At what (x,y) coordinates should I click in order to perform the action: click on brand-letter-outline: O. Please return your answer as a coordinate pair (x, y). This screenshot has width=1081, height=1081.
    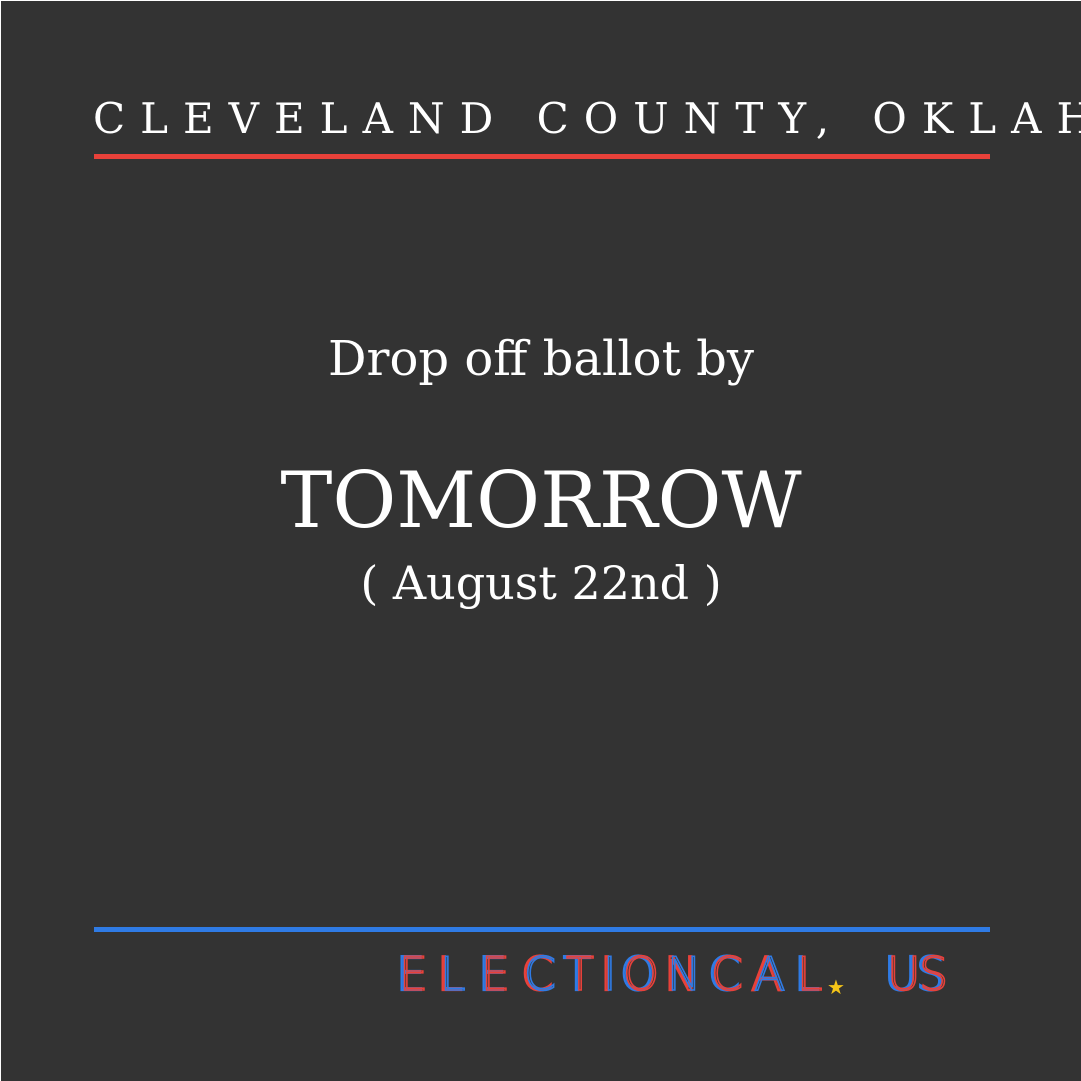
    Looking at the image, I should click on (641, 975).